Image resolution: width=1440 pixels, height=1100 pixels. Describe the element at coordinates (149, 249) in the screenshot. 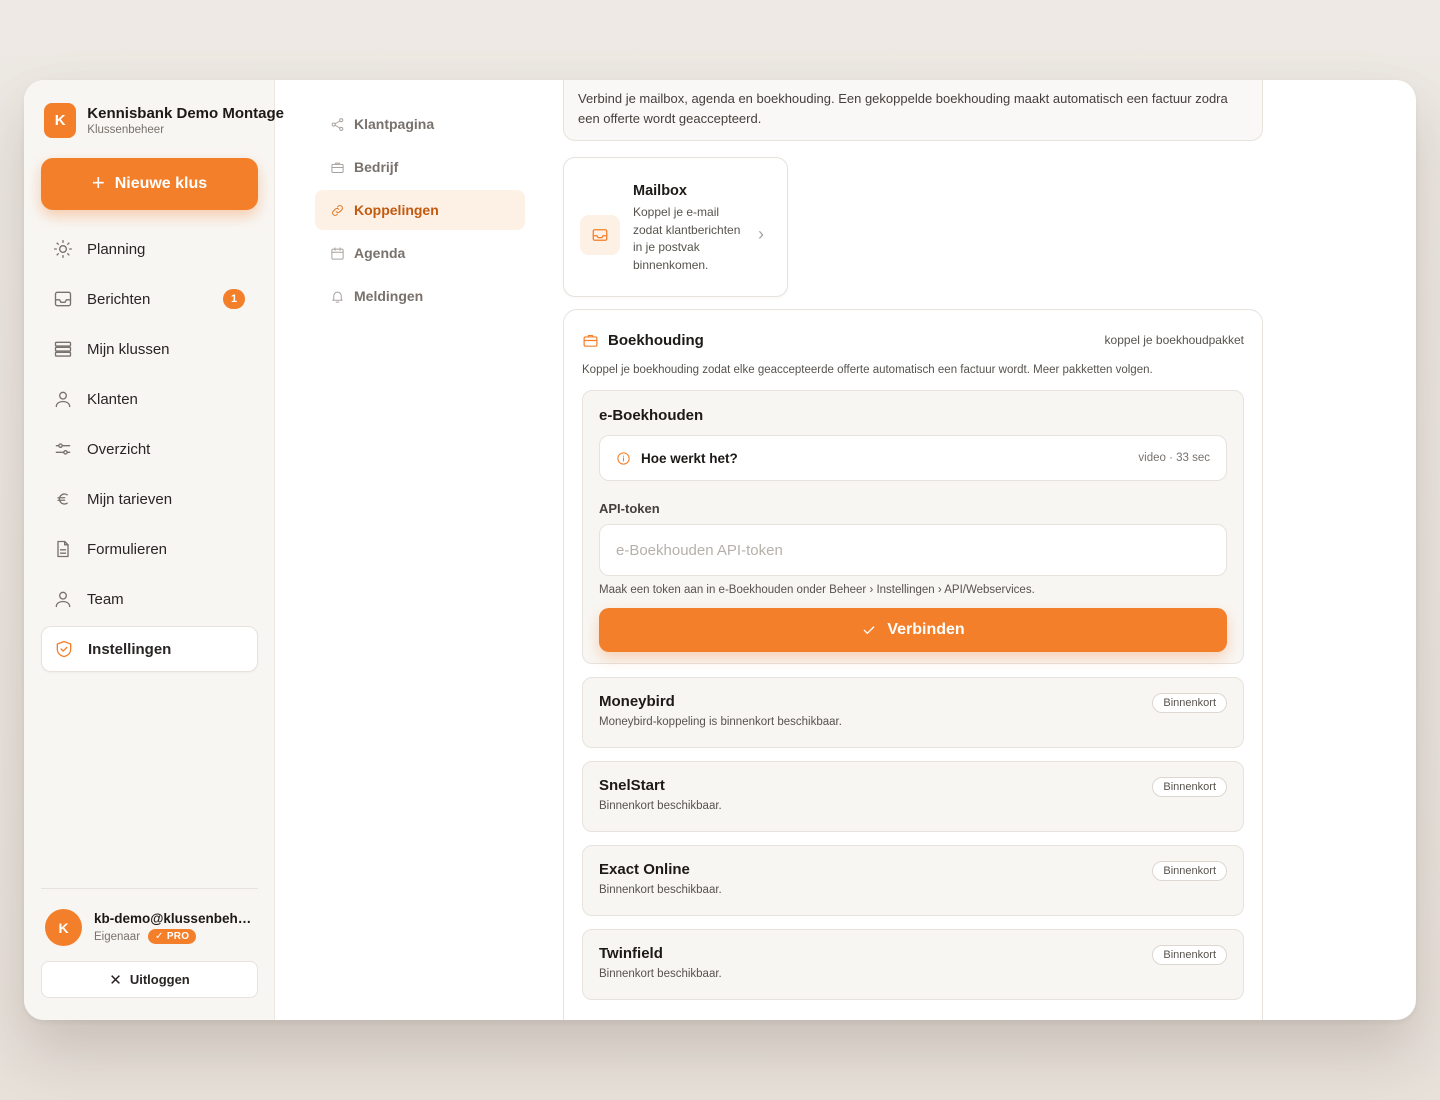

I see `sidebar-item-planning: Planning` at that location.